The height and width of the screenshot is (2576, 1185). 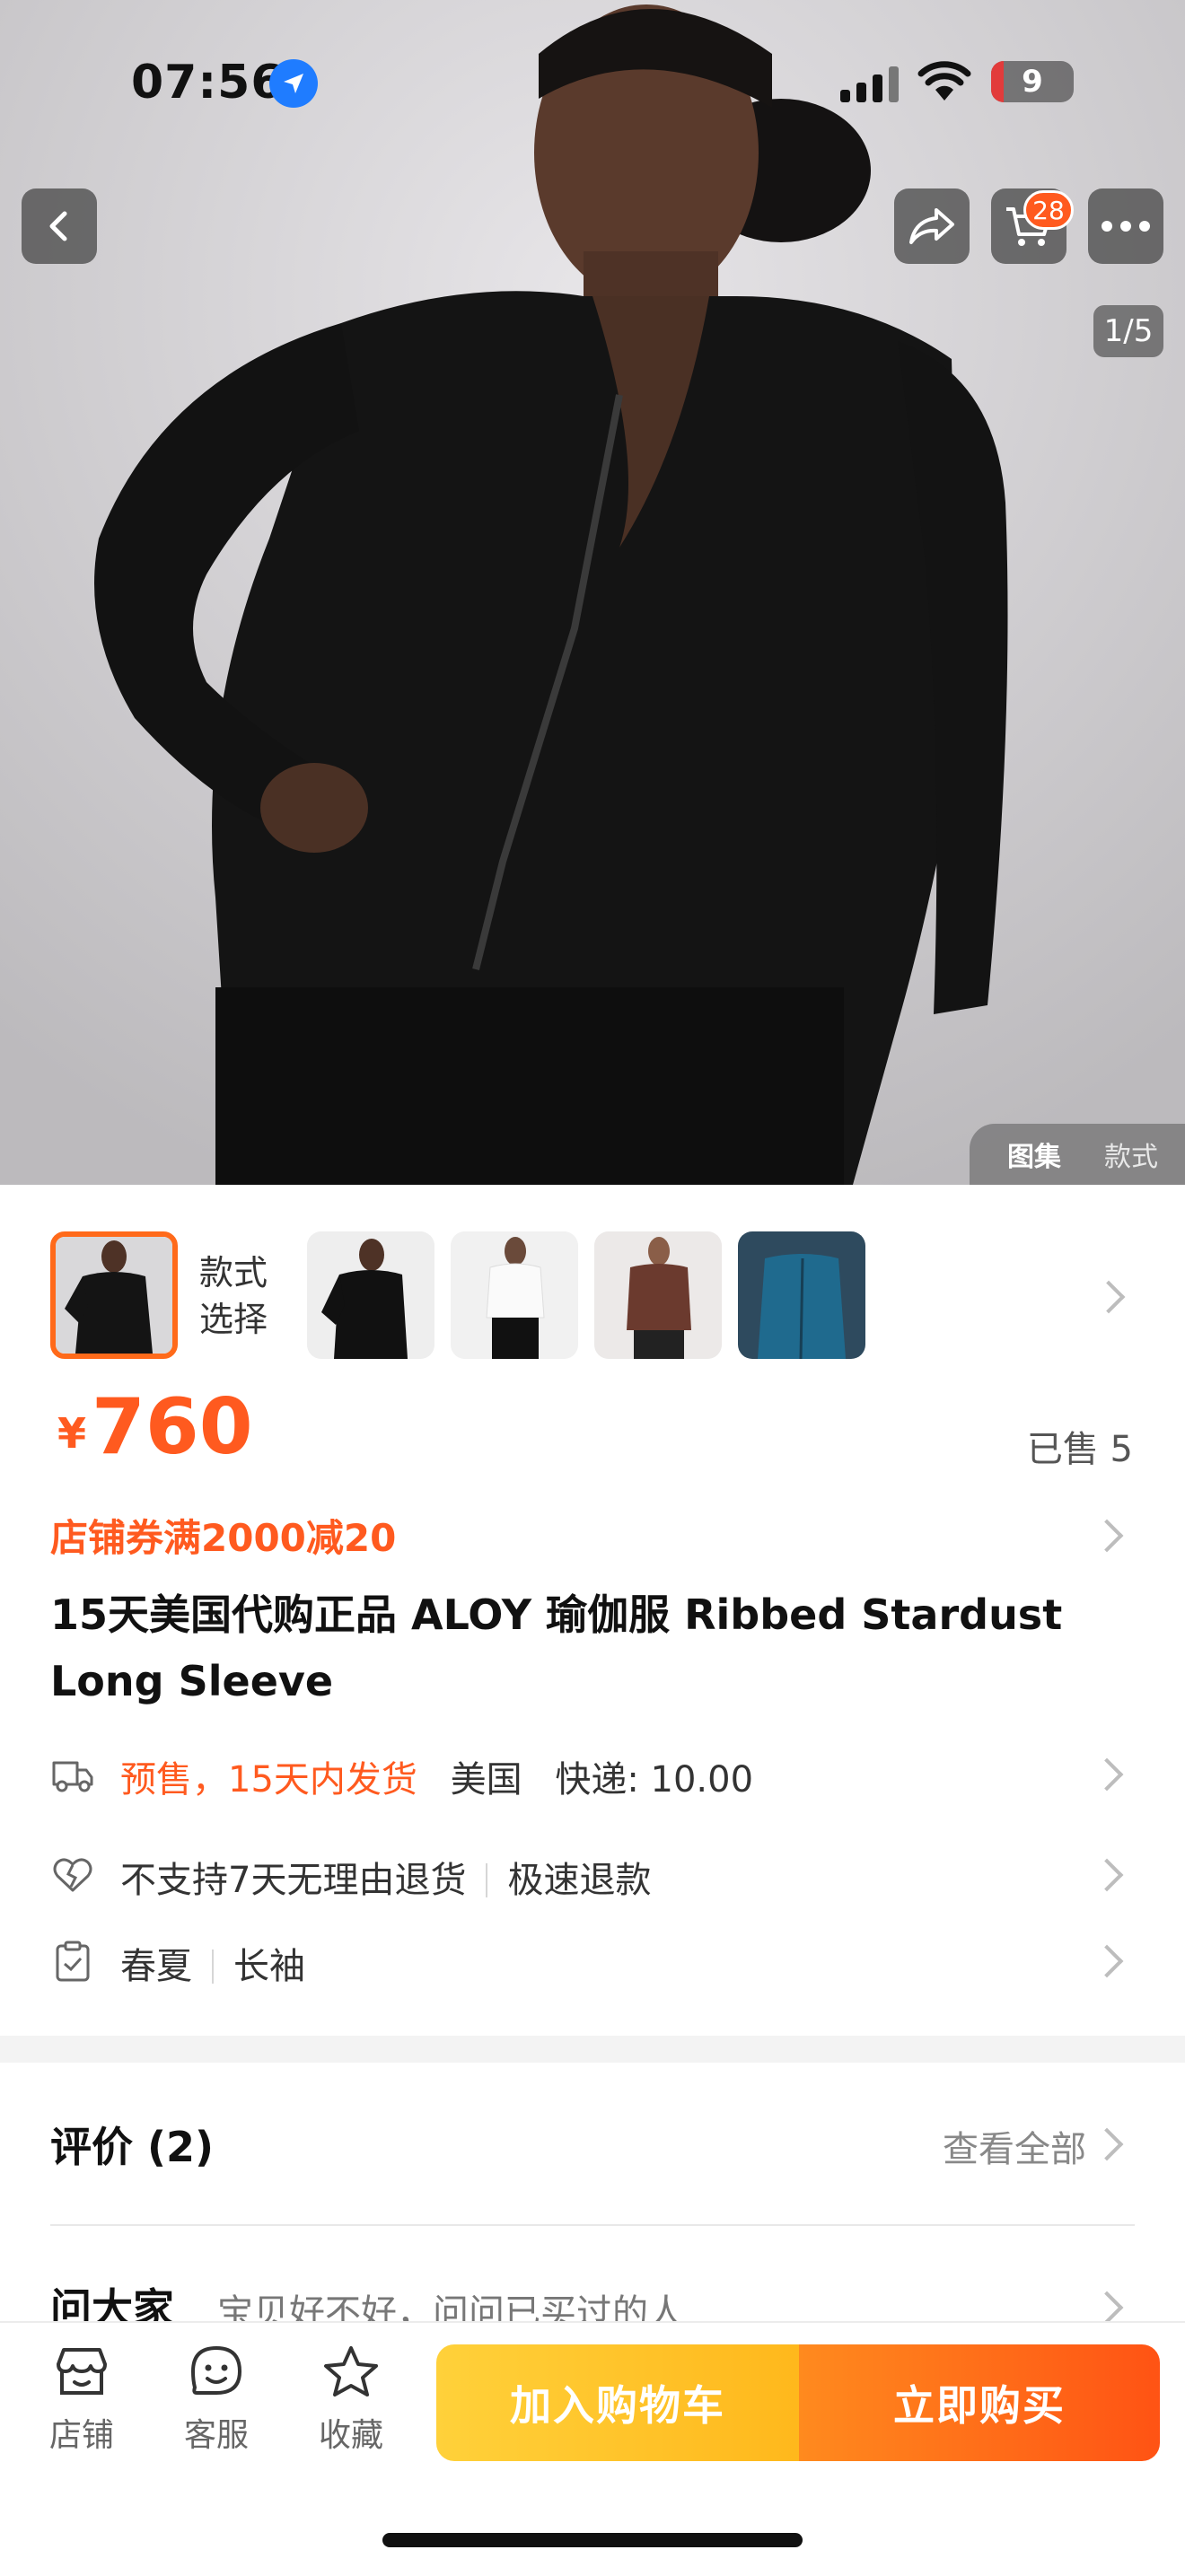 I want to click on bottom-action-bar: 店铺 客服 收藏 加入购物车 立即购买, so click(x=592, y=2448).